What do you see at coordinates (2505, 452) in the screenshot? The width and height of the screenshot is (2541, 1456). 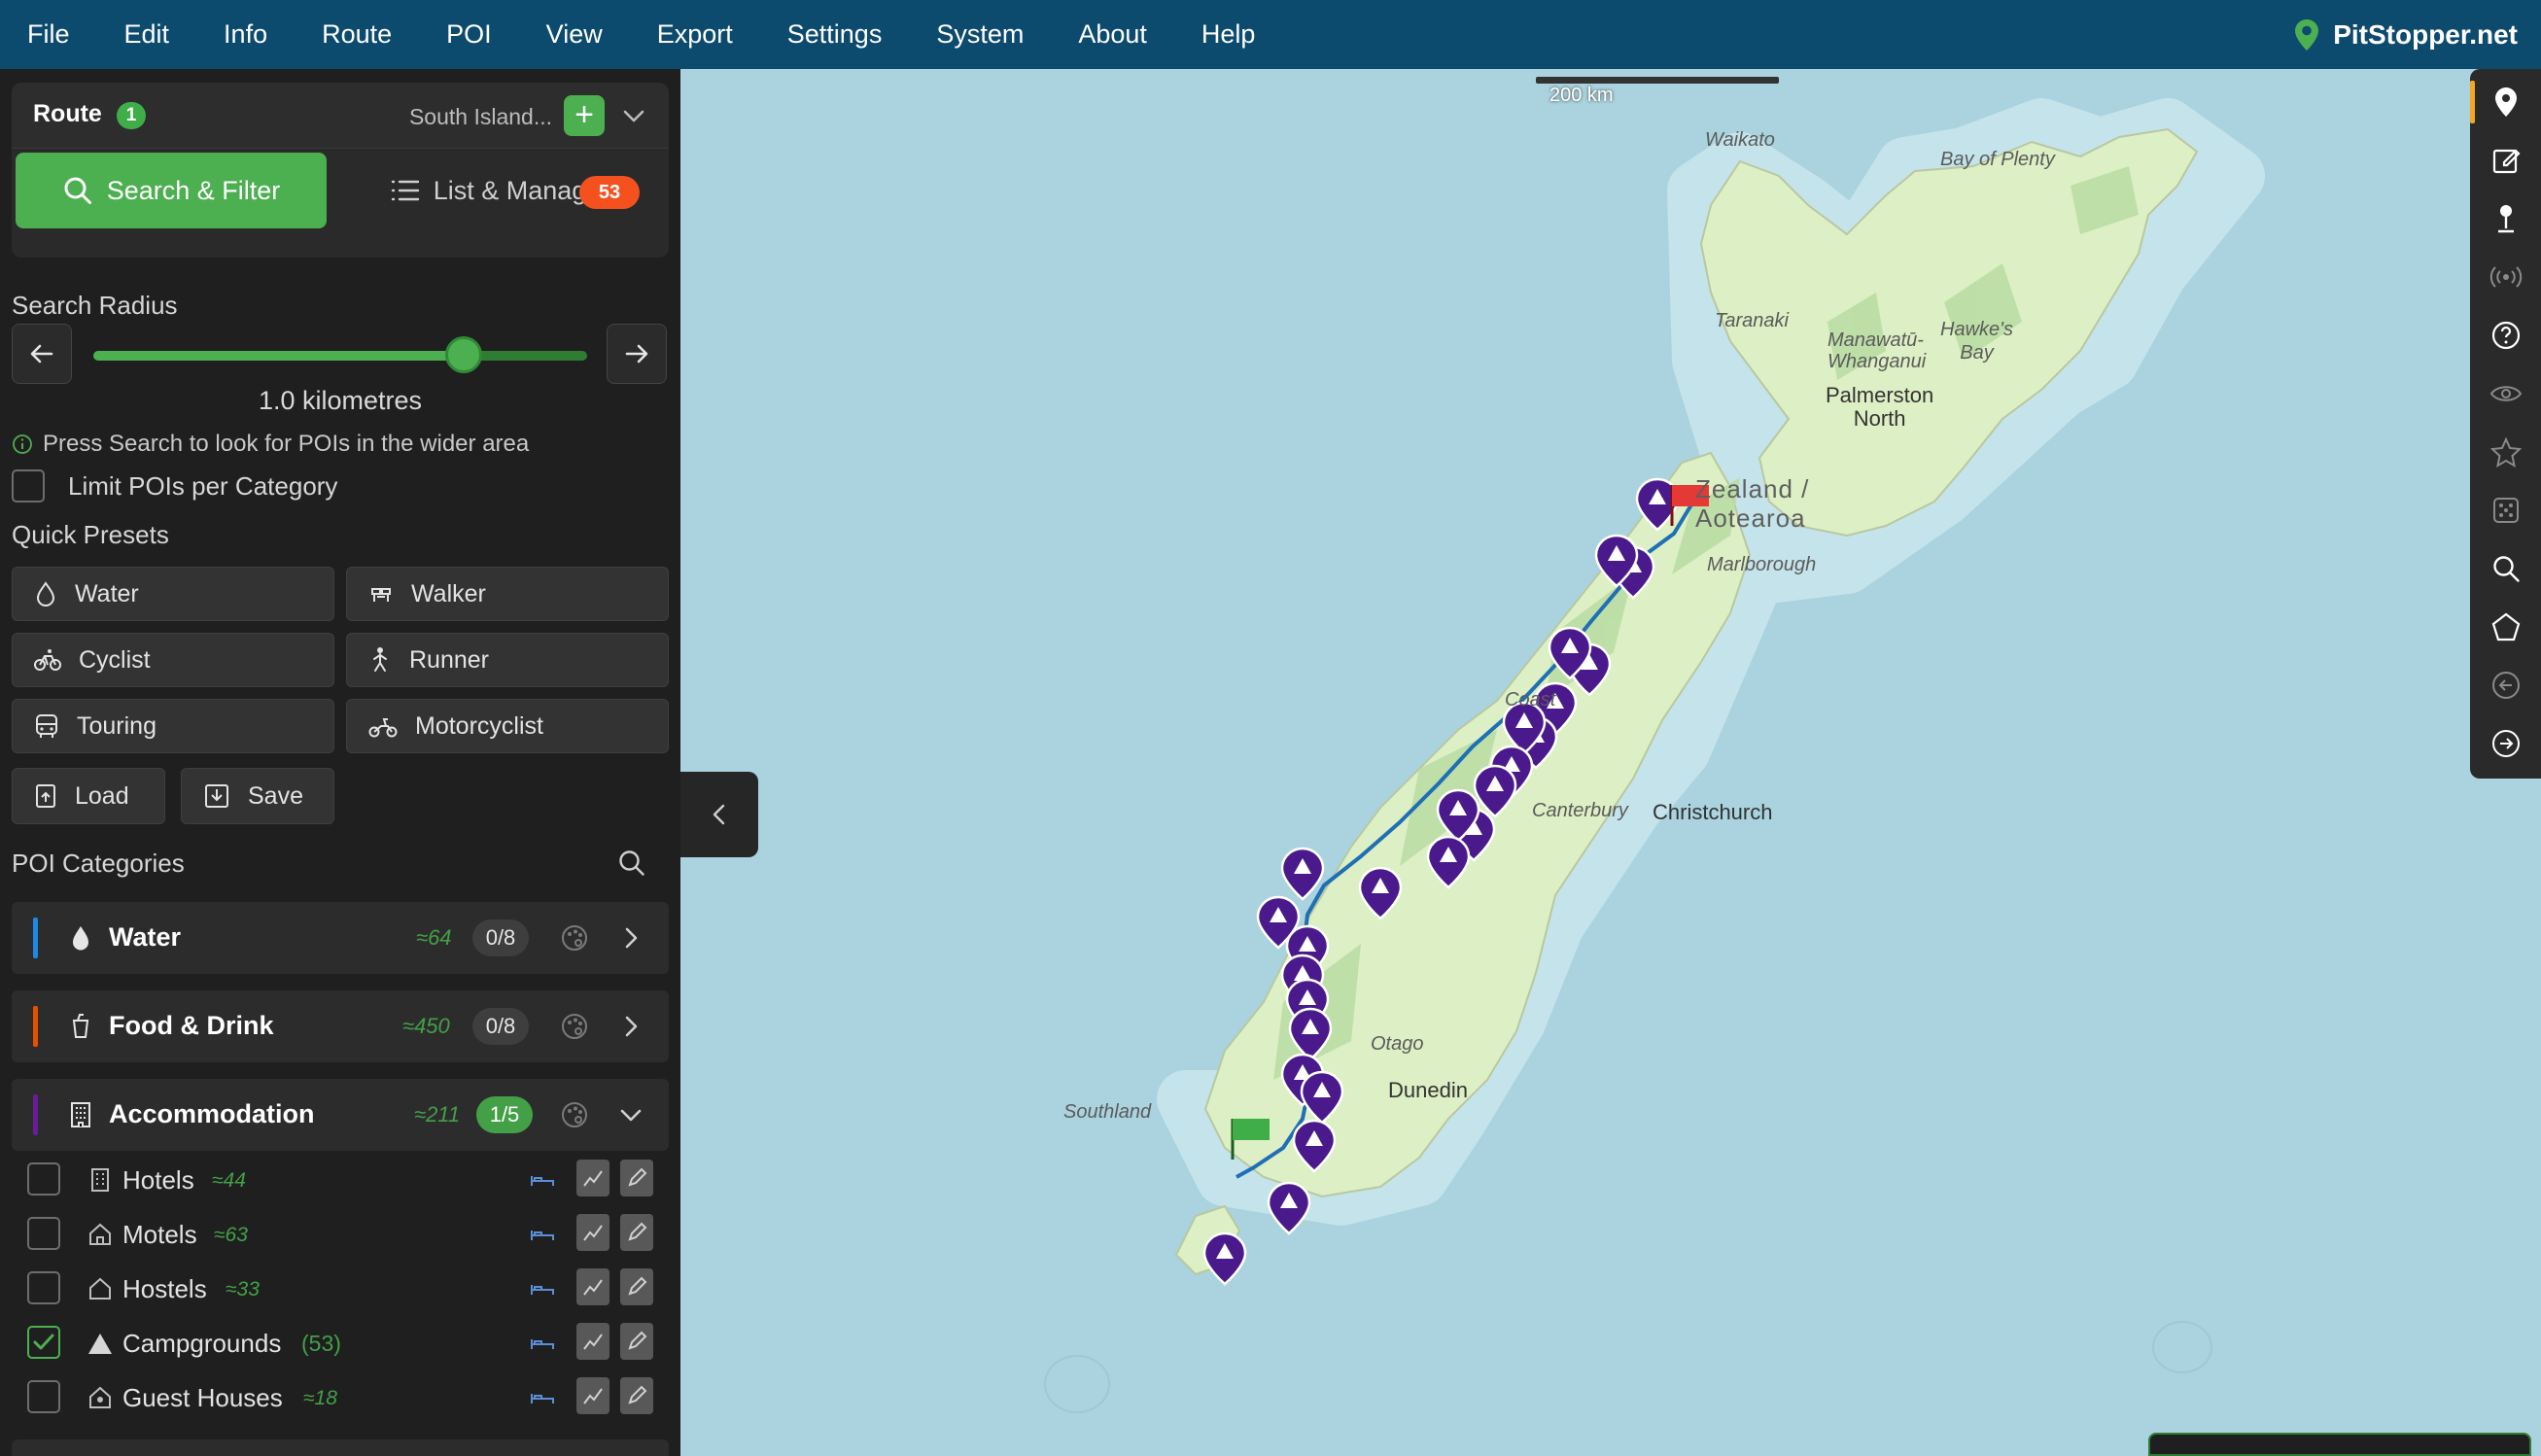 I see `tool-favorites` at bounding box center [2505, 452].